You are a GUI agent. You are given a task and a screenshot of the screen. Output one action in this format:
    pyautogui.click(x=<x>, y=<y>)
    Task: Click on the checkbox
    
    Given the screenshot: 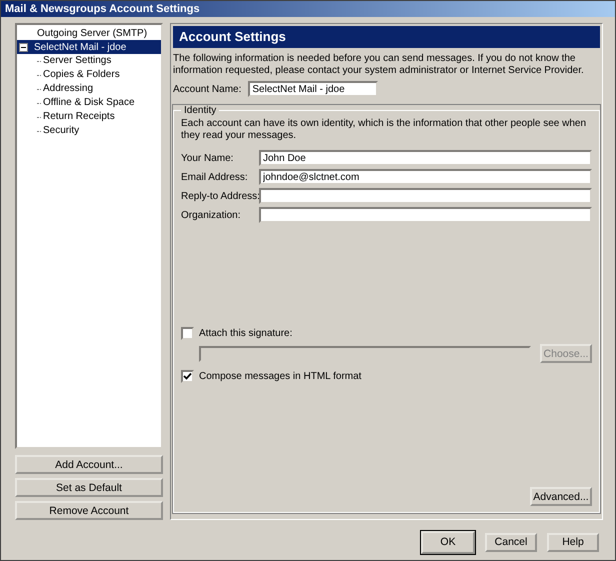 What is the action you would take?
    pyautogui.click(x=187, y=376)
    